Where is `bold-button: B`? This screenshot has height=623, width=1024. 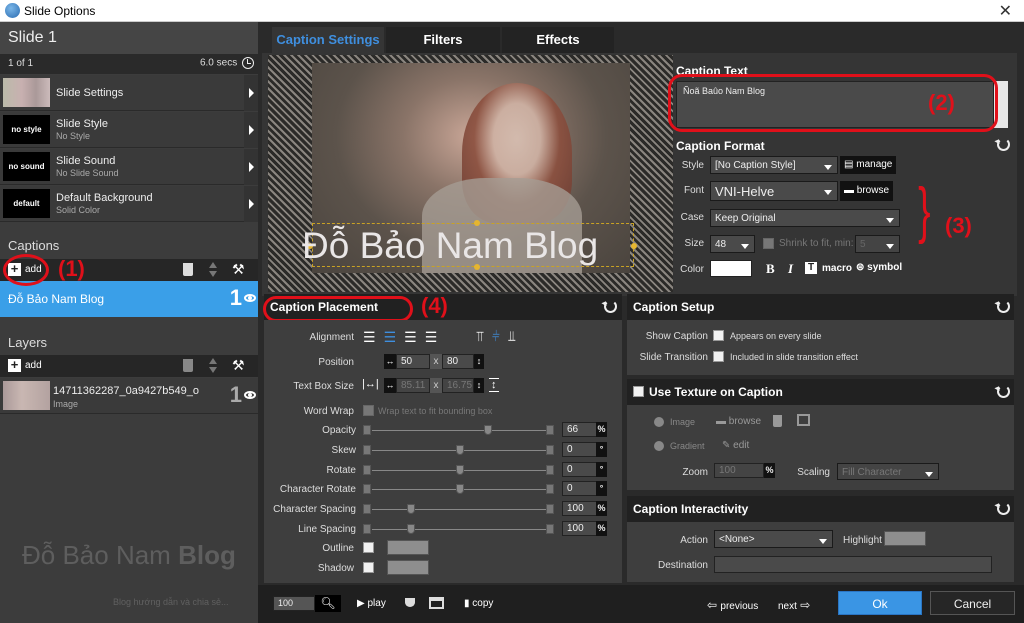 bold-button: B is located at coordinates (770, 269).